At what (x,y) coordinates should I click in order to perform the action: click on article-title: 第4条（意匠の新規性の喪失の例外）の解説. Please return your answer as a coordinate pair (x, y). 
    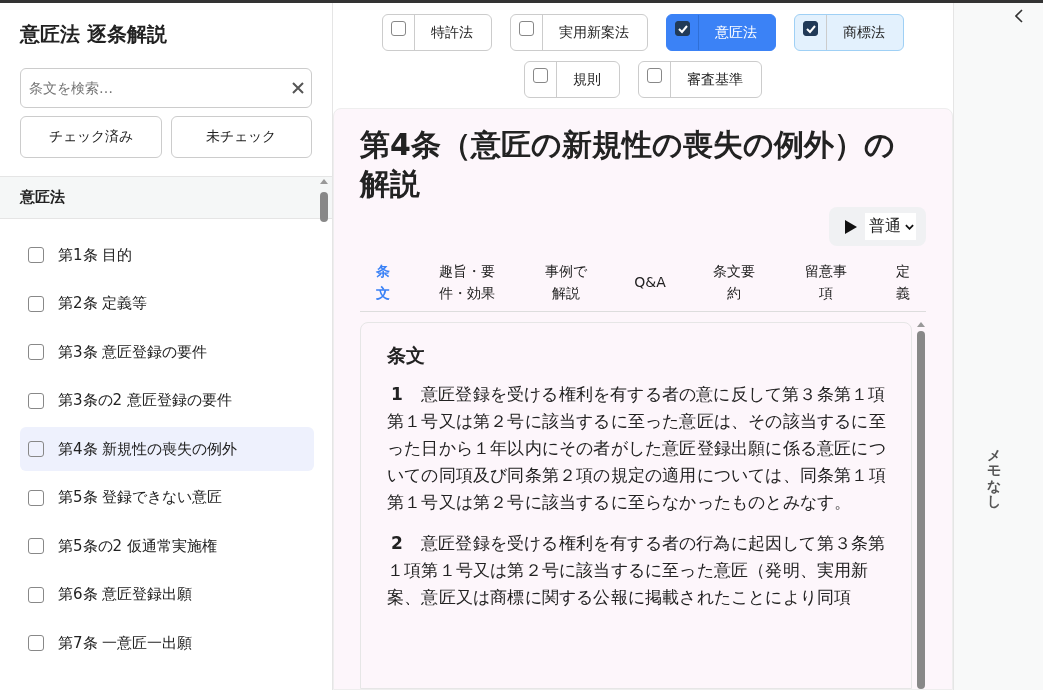
    Looking at the image, I should click on (628, 164).